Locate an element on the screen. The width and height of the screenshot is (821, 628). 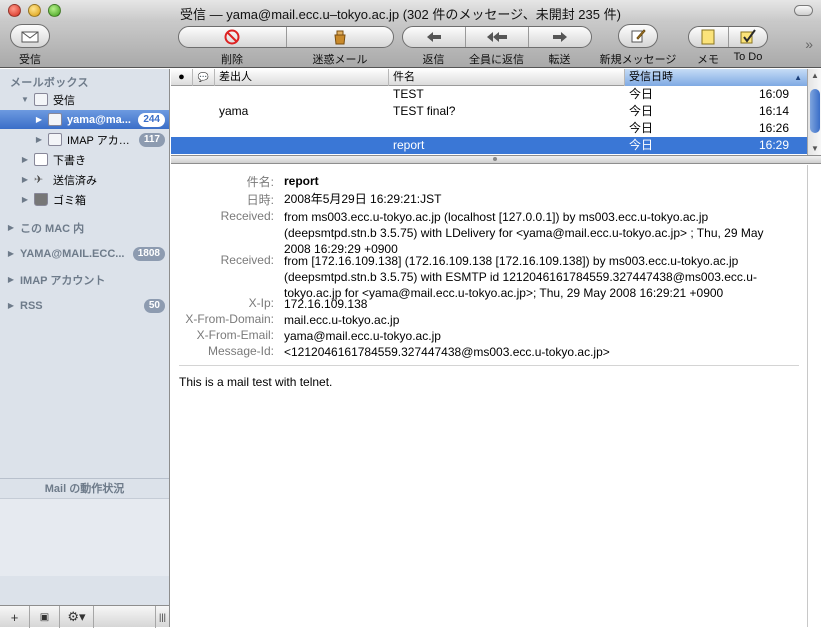
toolbar-overflow-icon: » is located at coordinates (809, 44).